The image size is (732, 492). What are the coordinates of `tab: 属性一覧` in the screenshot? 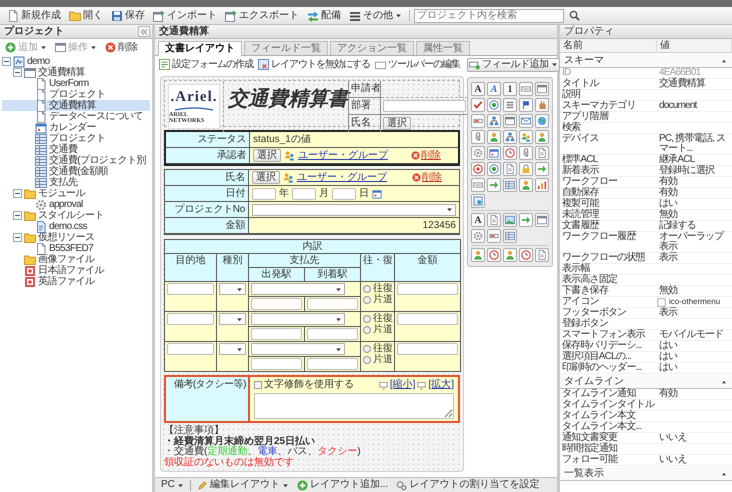 It's located at (443, 48).